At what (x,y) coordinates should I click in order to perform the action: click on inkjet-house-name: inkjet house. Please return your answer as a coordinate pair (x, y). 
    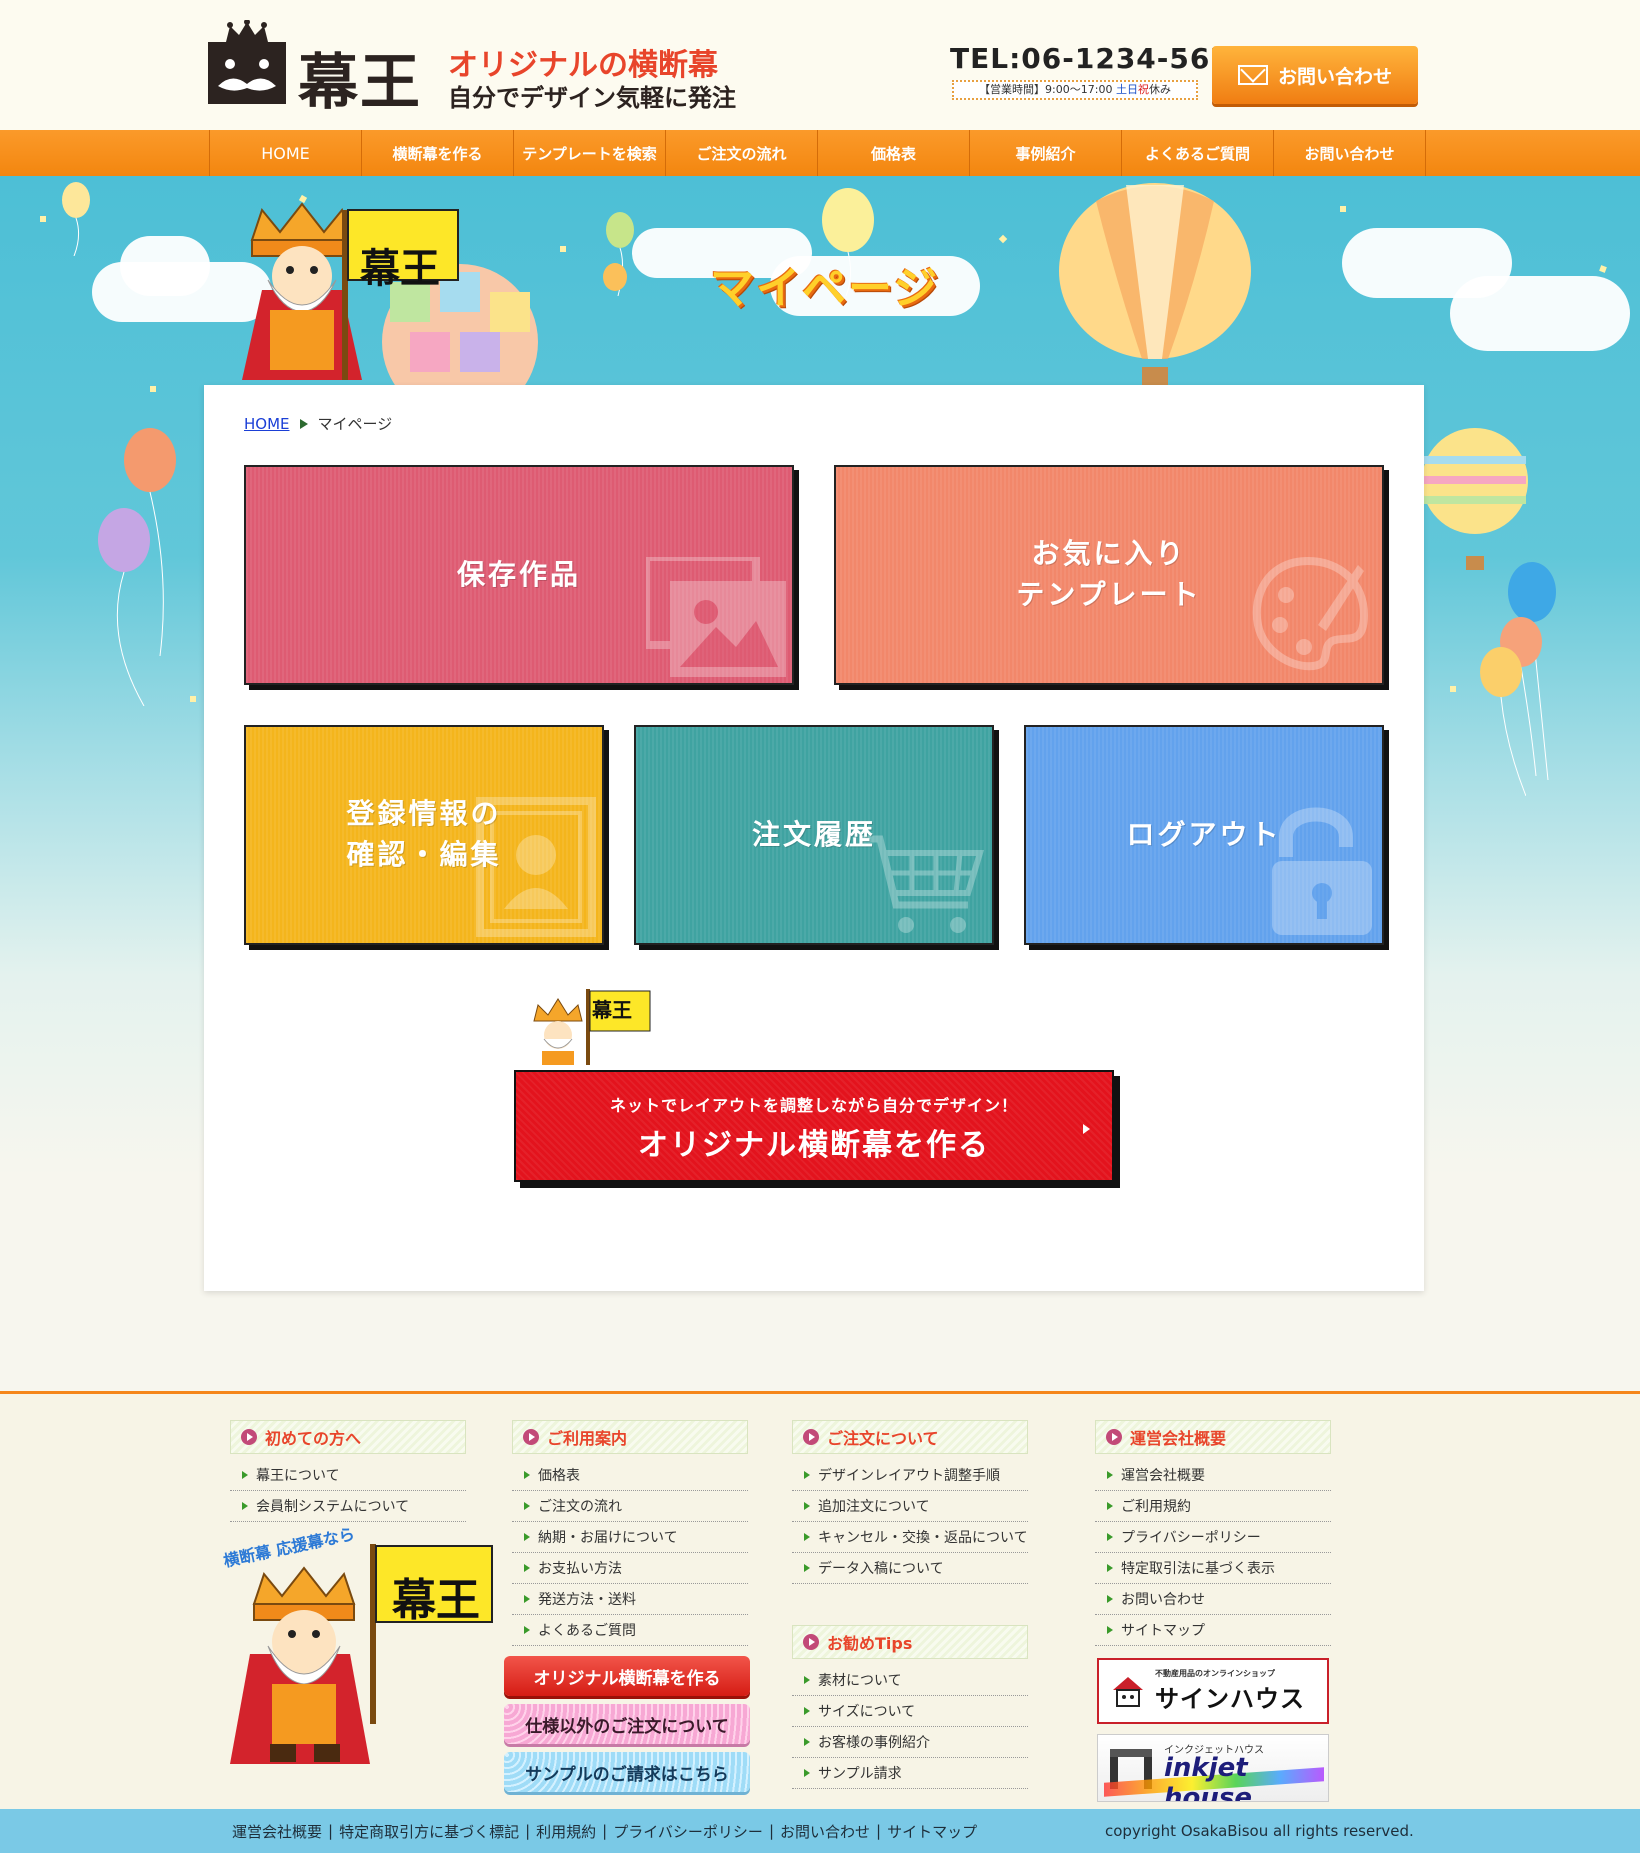
    Looking at the image, I should click on (1208, 1777).